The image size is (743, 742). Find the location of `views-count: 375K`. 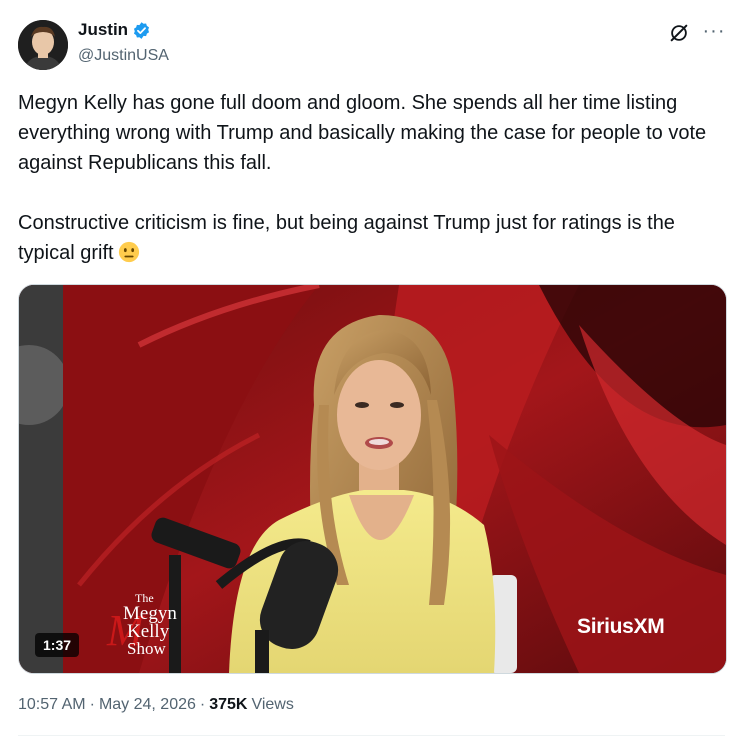

views-count: 375K is located at coordinates (228, 704).